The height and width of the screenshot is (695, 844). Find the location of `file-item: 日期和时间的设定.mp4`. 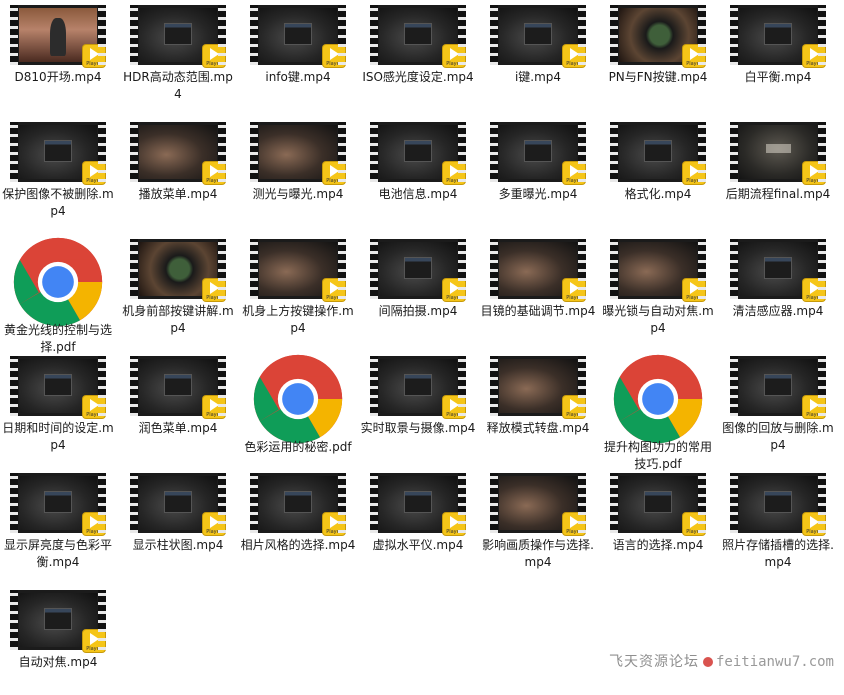

file-item: 日期和时间的设定.mp4 is located at coordinates (58, 406).